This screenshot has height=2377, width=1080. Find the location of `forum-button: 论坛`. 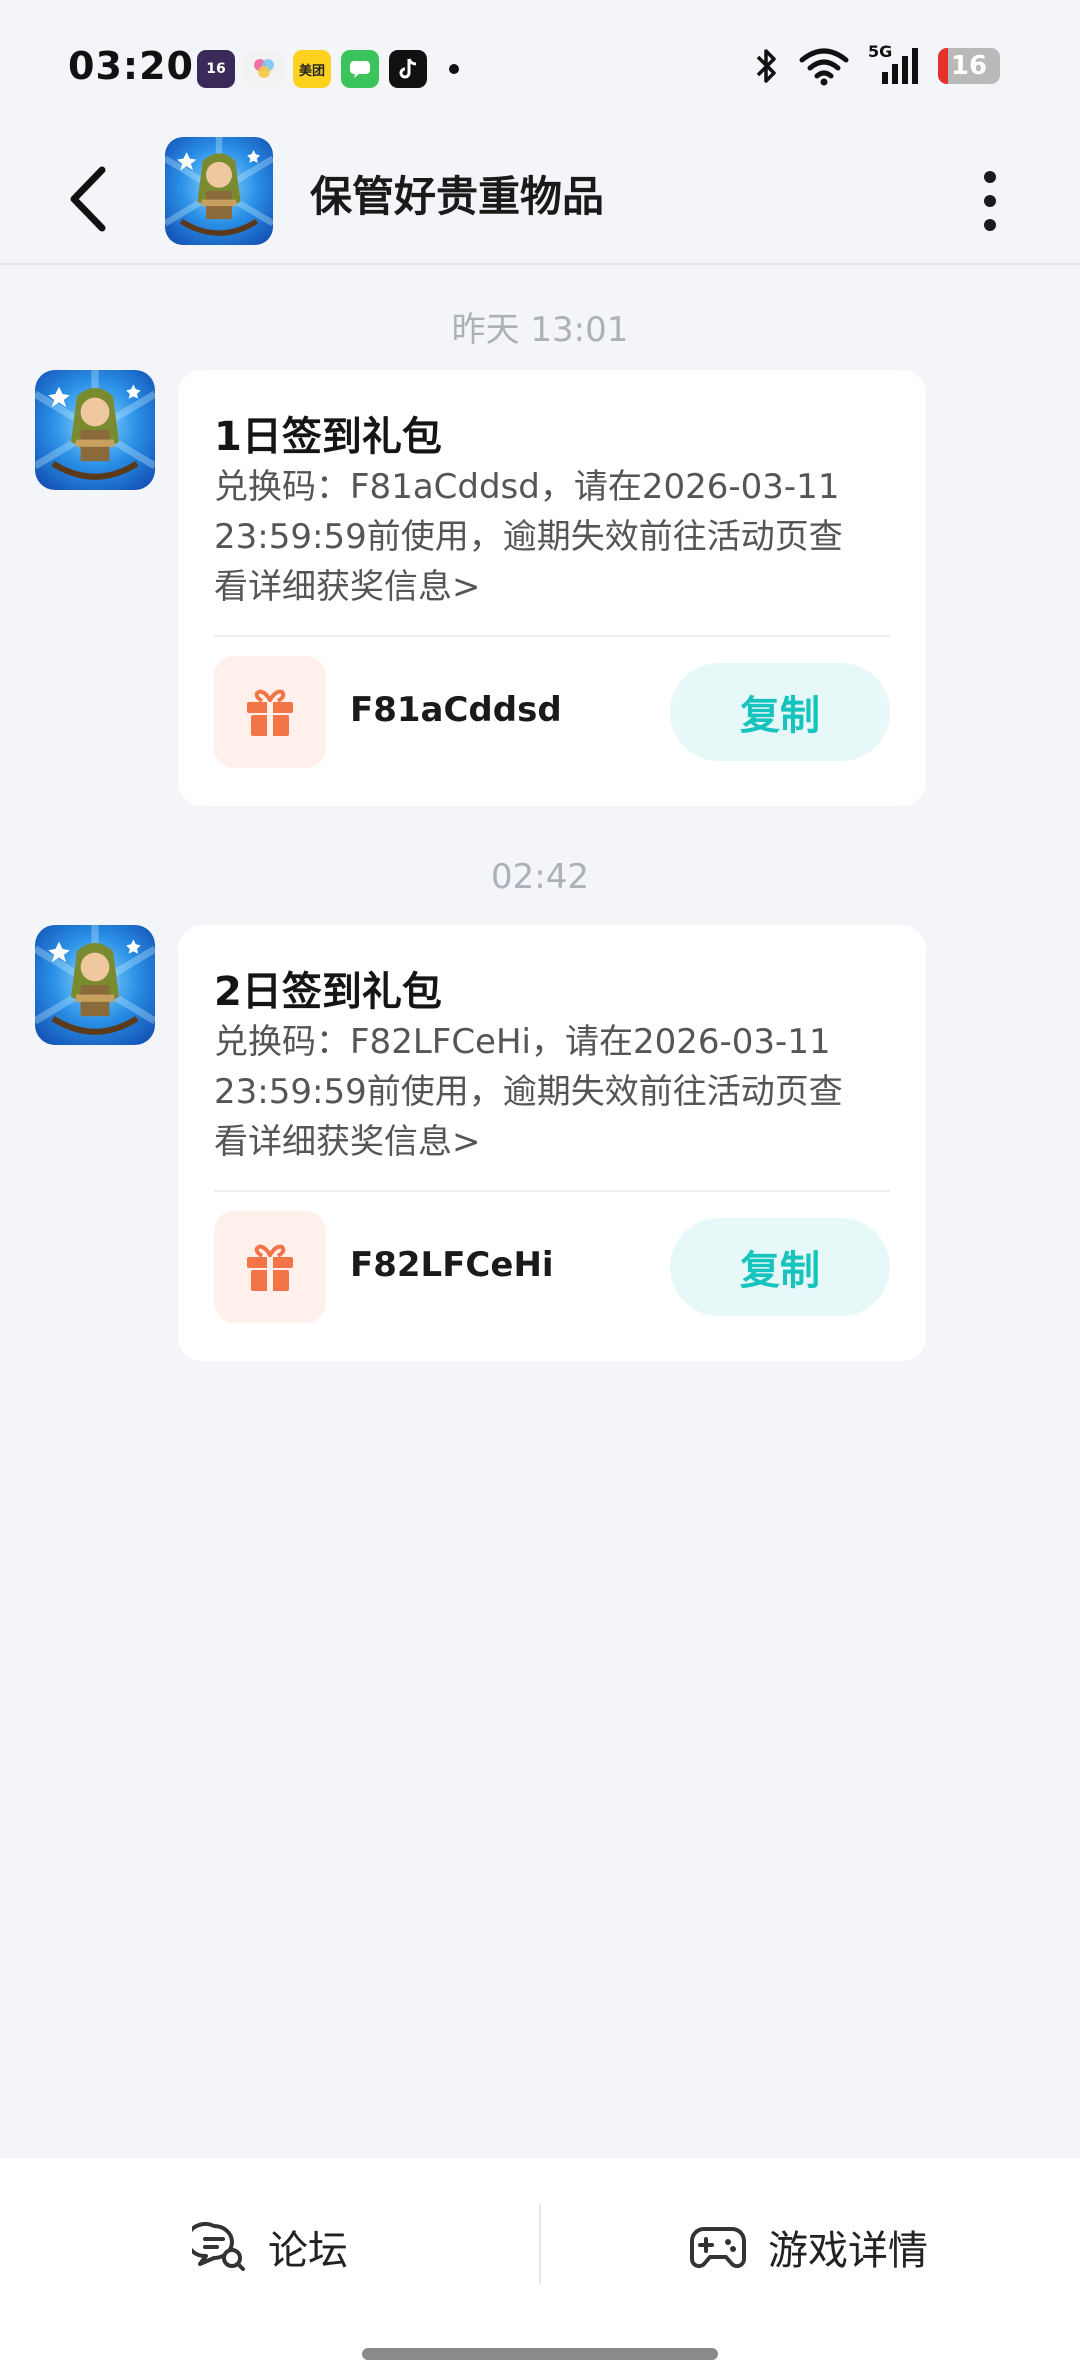

forum-button: 论坛 is located at coordinates (270, 2247).